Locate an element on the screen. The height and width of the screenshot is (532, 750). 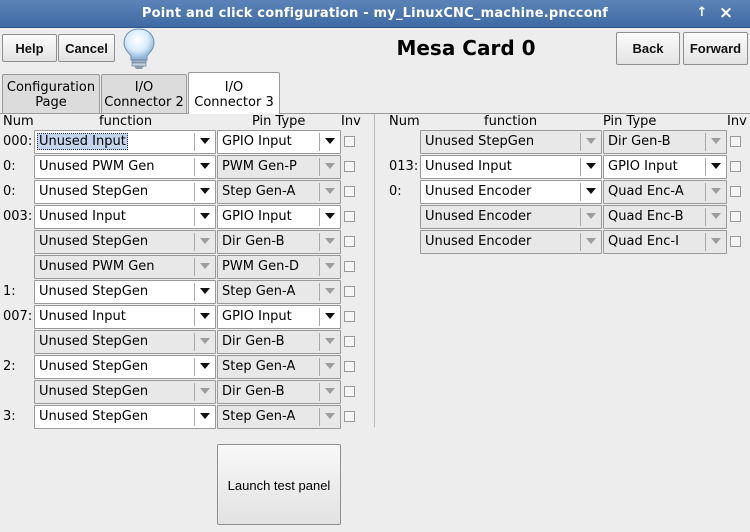
cancel-button: Cancel is located at coordinates (86, 48).